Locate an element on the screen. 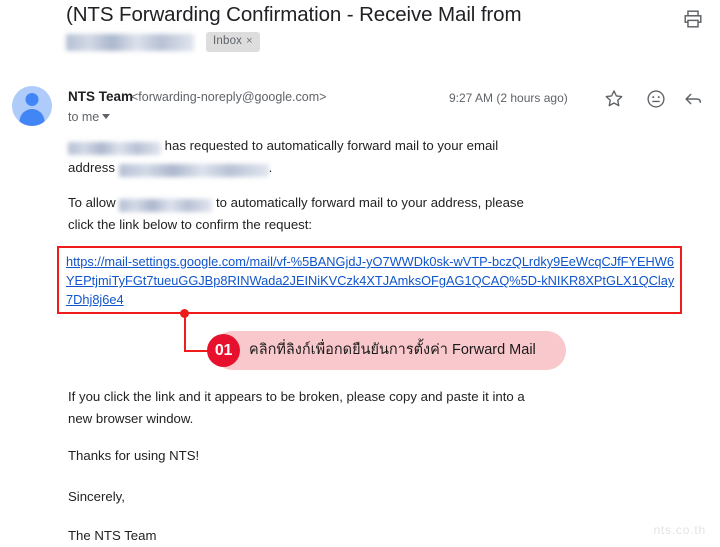 The height and width of the screenshot is (547, 720). paragraph-thanks: Thanks for using NTS! is located at coordinates (134, 455).